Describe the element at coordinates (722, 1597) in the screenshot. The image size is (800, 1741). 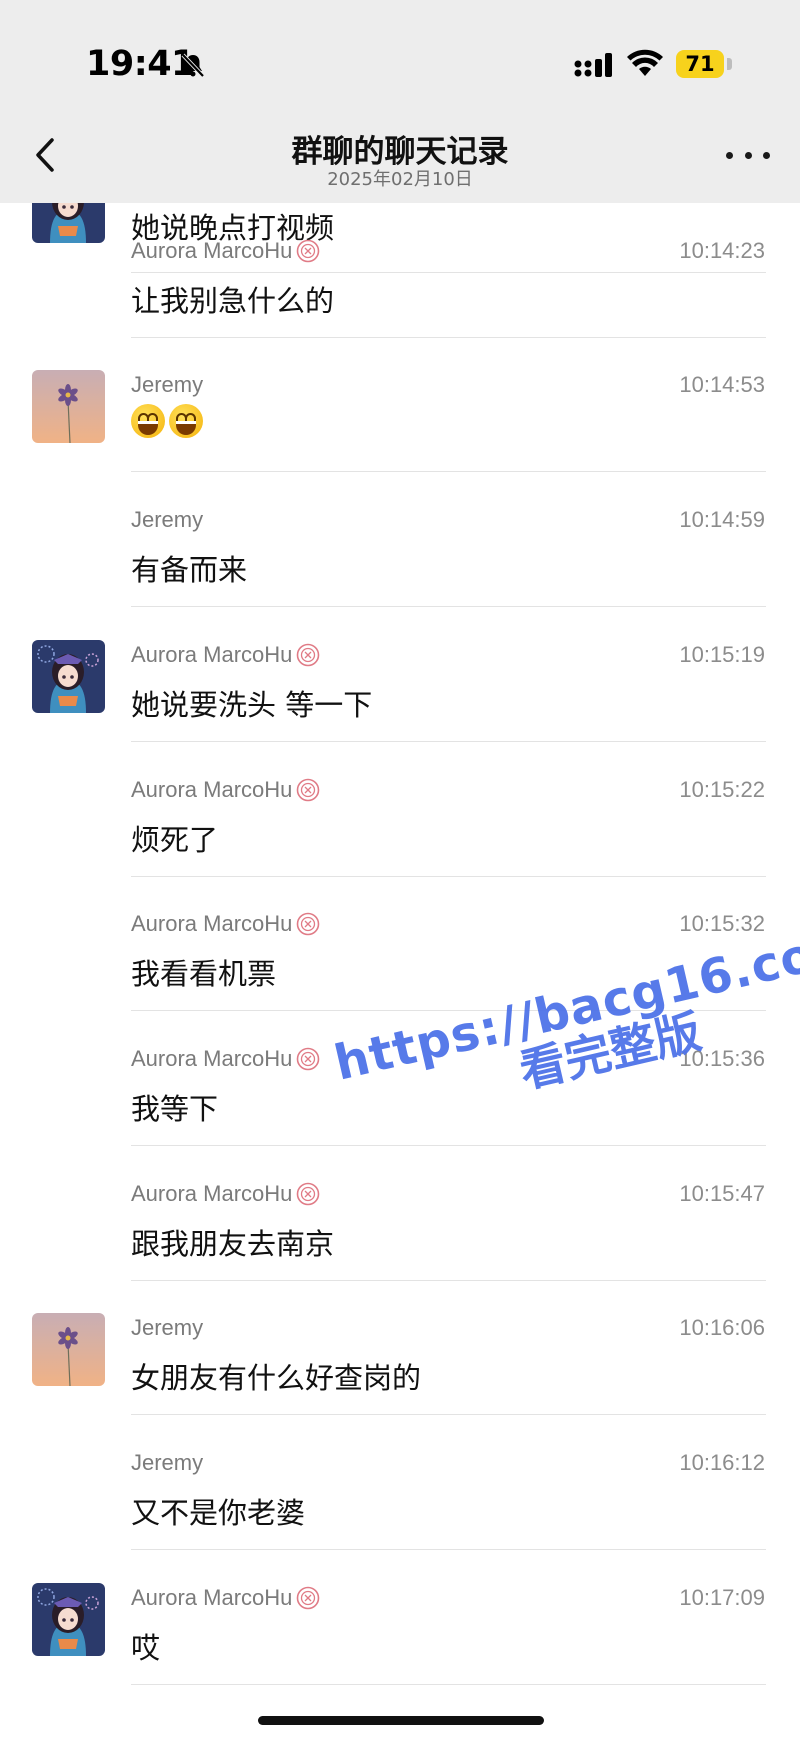
I see `message-time: 10:17:09` at that location.